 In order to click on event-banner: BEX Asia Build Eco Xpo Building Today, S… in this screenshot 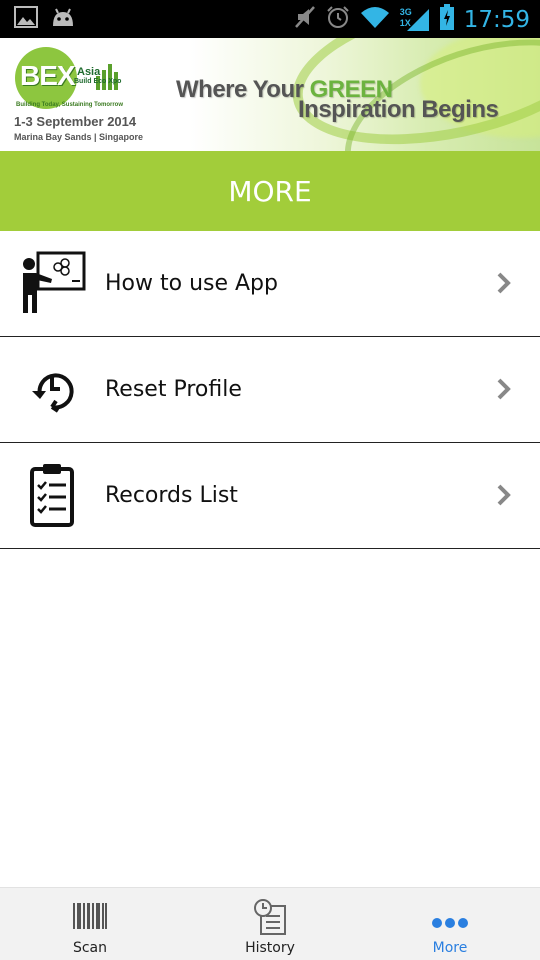, I will do `click(270, 94)`.